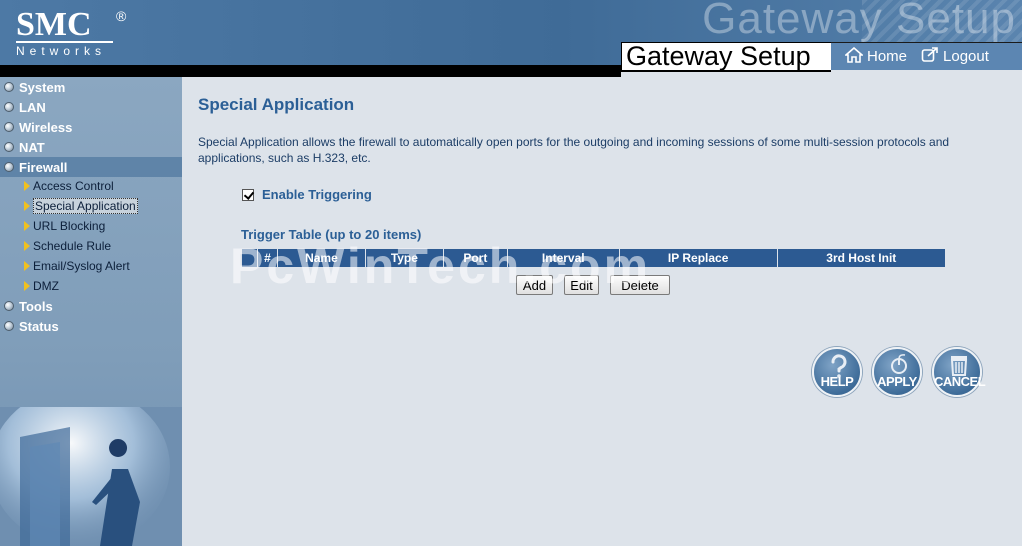 The width and height of the screenshot is (1022, 546). I want to click on logout-icon, so click(930, 56).